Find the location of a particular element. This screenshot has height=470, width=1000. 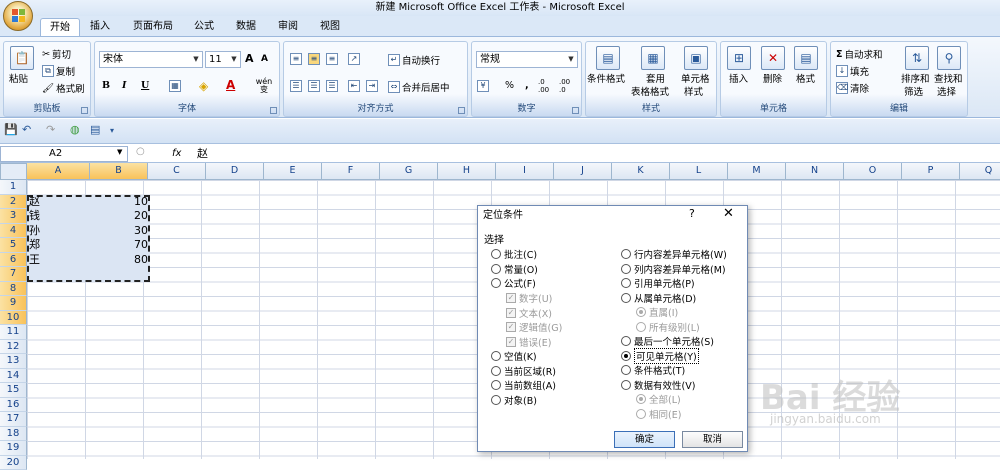

column-header: M is located at coordinates (757, 171).